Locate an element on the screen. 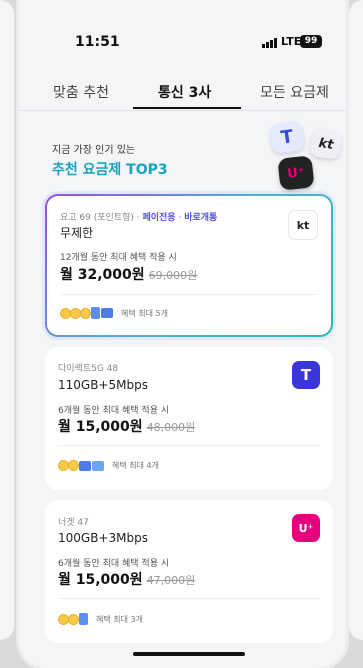 Image resolution: width=363 pixels, height=668 pixels. network-label: LTE is located at coordinates (291, 41).